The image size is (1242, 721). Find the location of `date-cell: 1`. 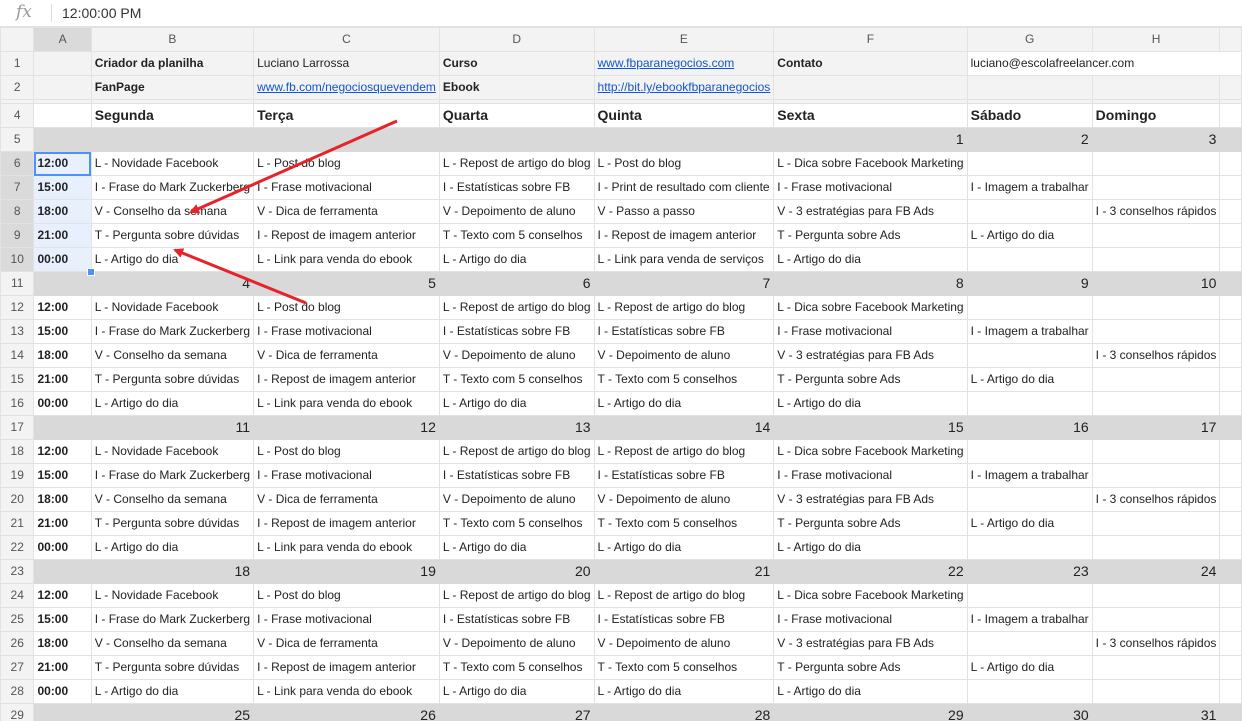

date-cell: 1 is located at coordinates (870, 139).